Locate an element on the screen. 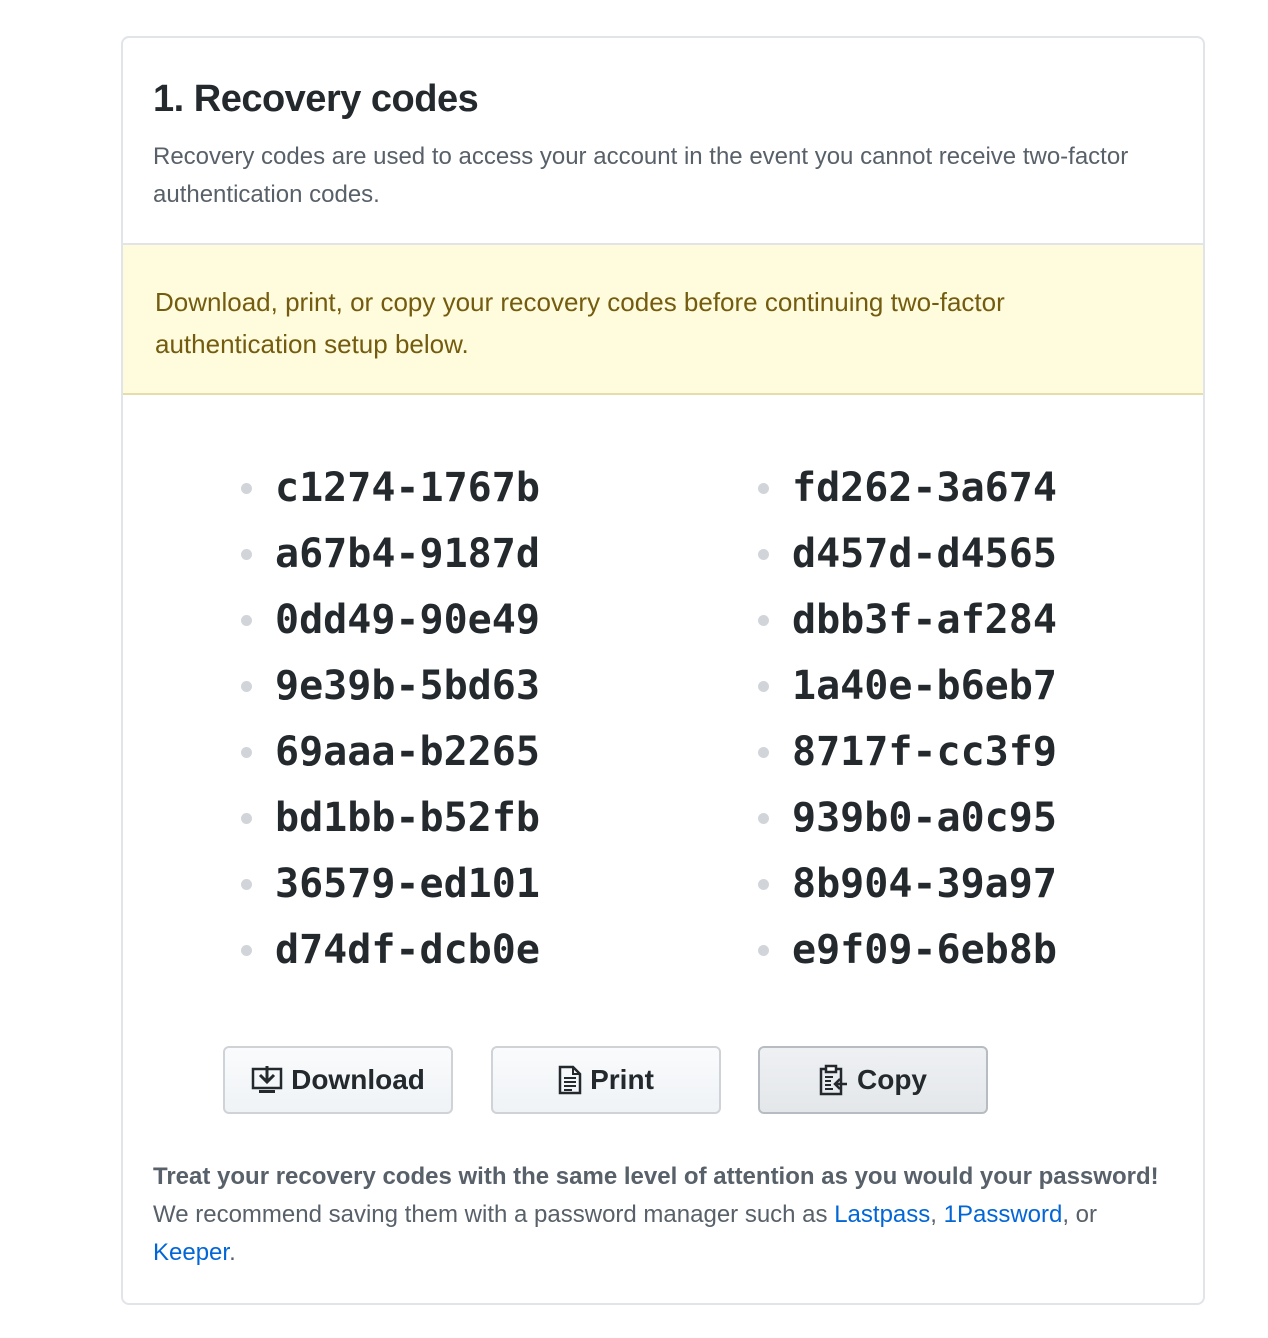 The image size is (1268, 1338). recovery-code: d74df-dcb0e is located at coordinates (390, 950).